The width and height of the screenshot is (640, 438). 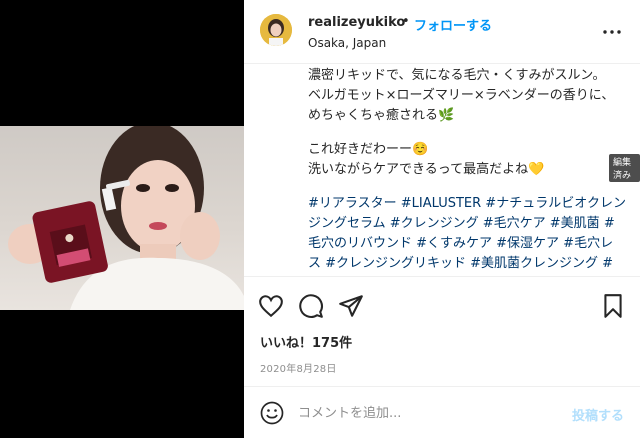 I want to click on like-count: いいね！175件, so click(x=306, y=341).